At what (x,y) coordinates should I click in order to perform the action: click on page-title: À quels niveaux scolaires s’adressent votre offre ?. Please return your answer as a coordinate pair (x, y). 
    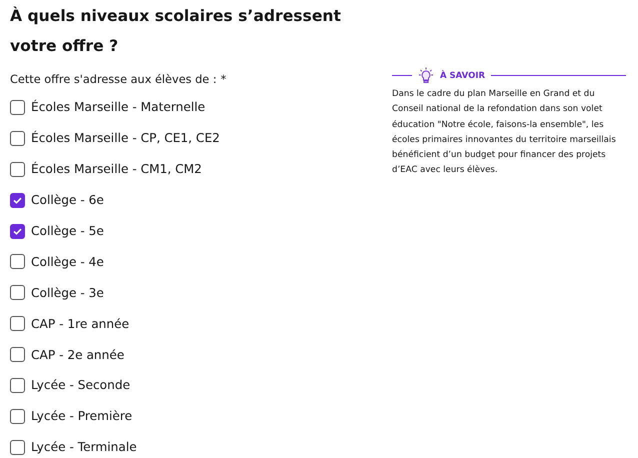
    Looking at the image, I should click on (176, 31).